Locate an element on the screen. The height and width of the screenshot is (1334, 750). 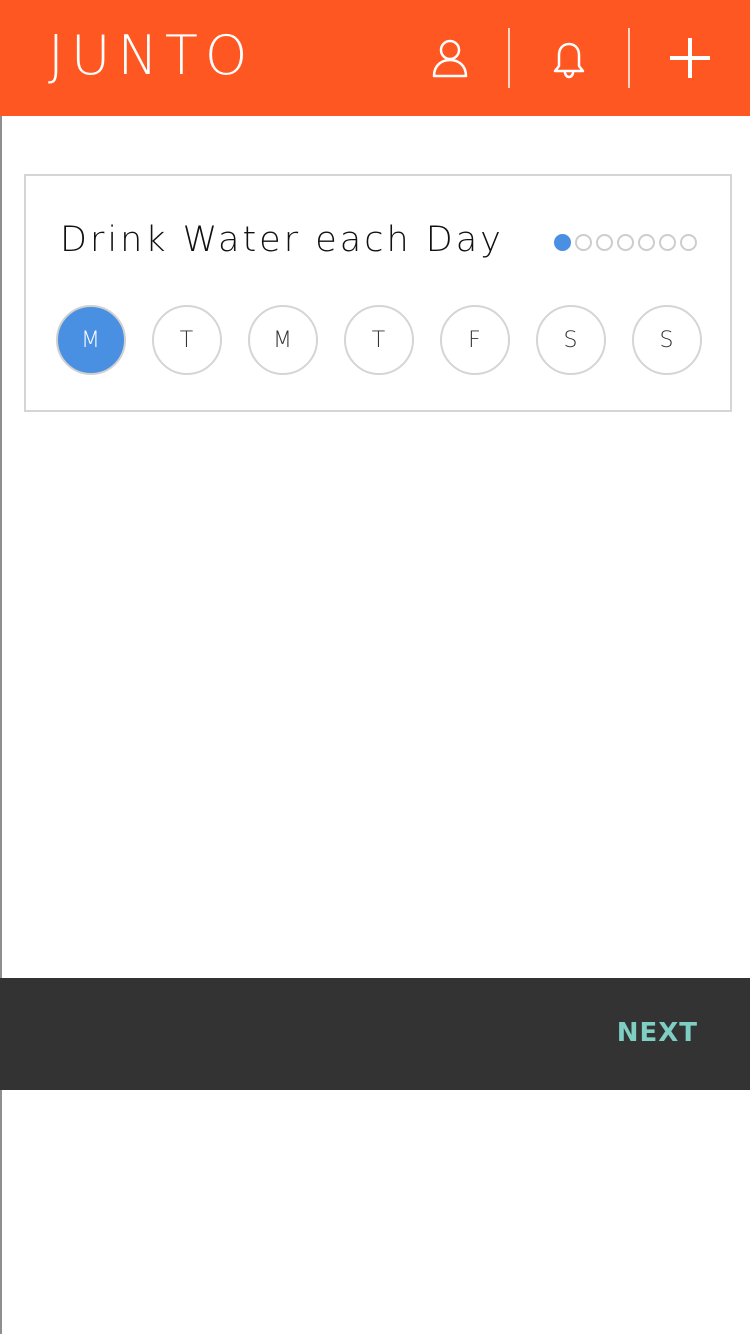
day-button-saturday: S is located at coordinates (571, 340).